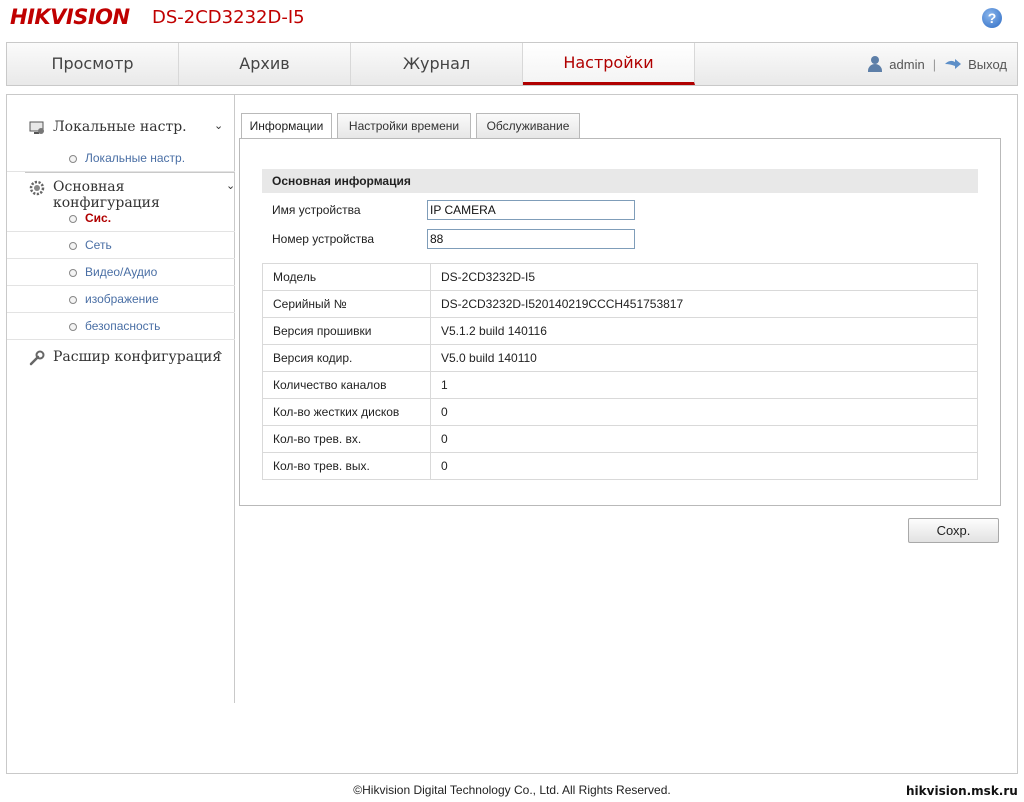 This screenshot has width=1024, height=802. I want to click on table-row: Версия прошивки V5.1.2 build 140116, so click(620, 331).